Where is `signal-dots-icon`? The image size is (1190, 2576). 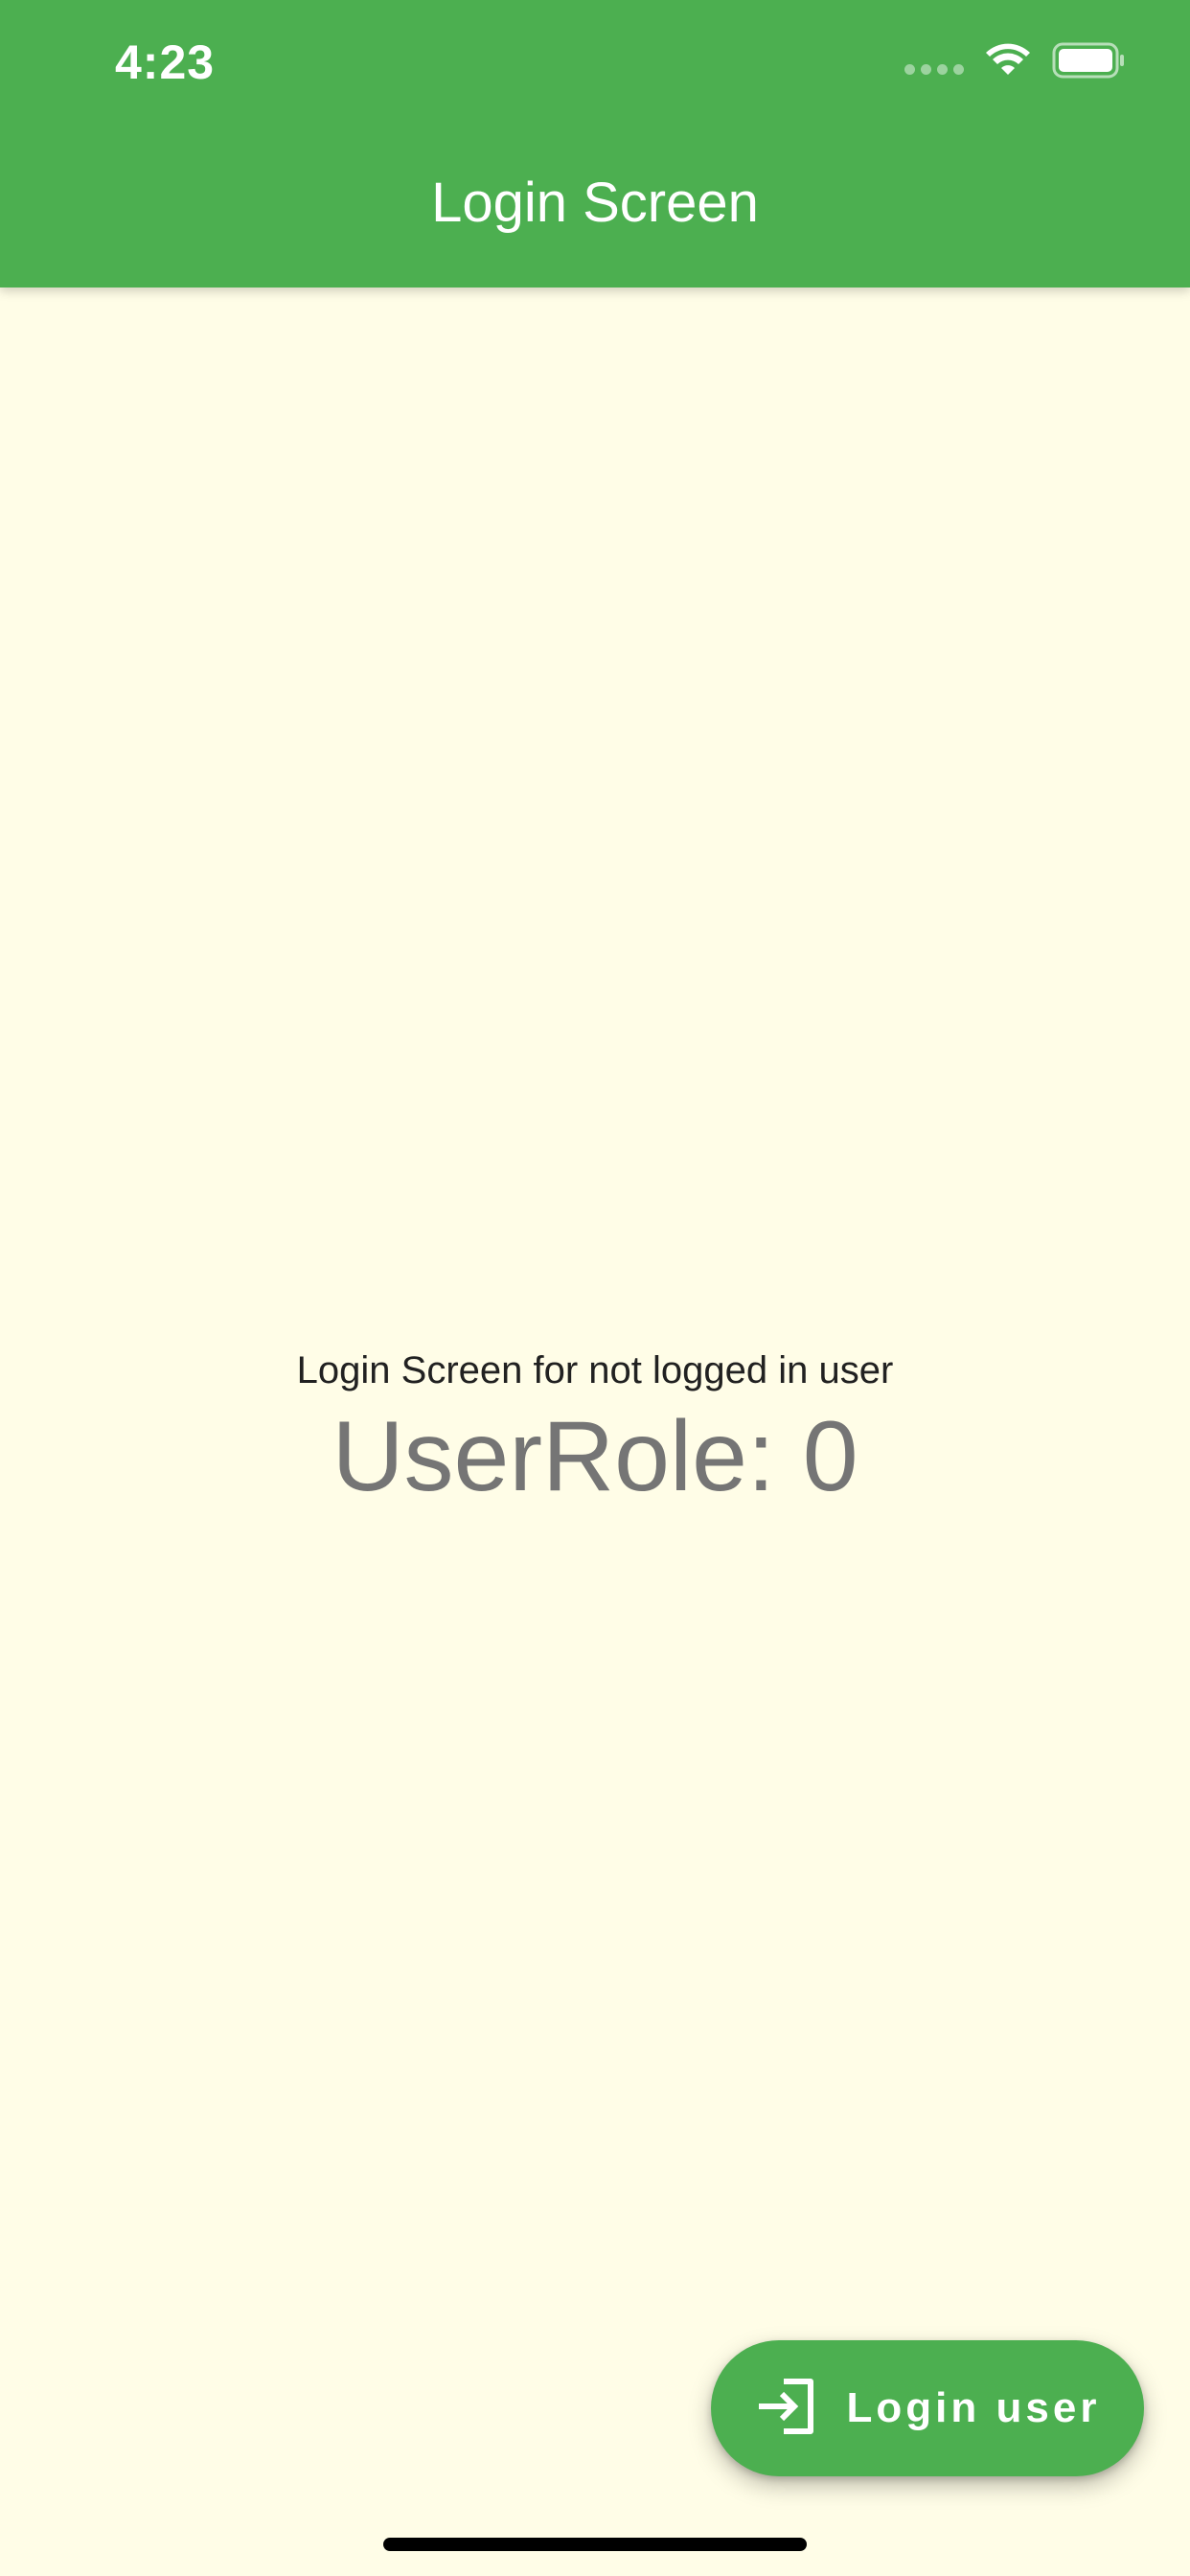
signal-dots-icon is located at coordinates (934, 69).